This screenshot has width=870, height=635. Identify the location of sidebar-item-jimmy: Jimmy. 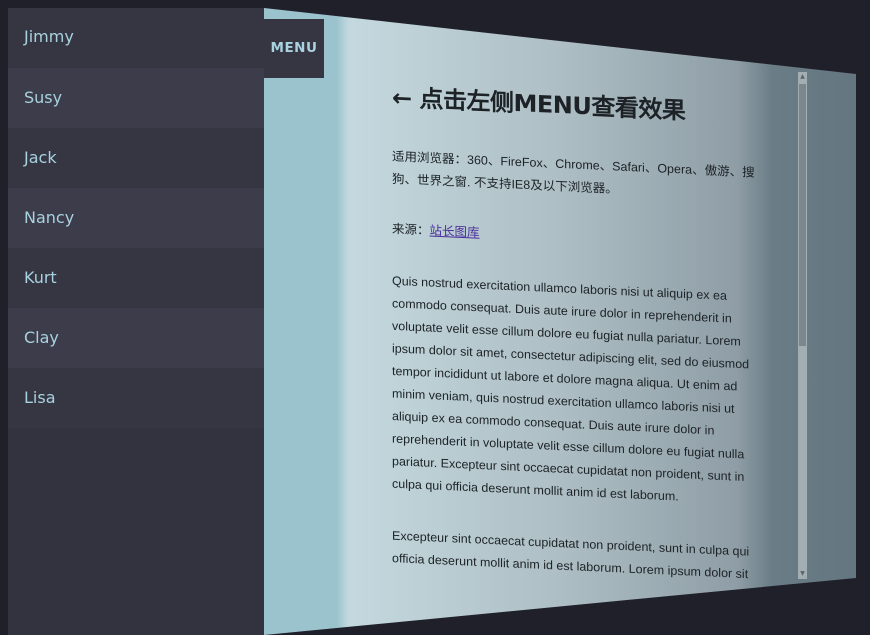
(136, 38).